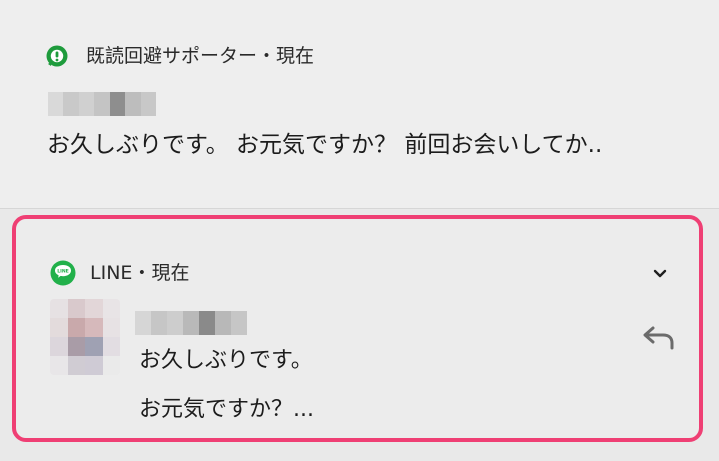  What do you see at coordinates (226, 360) in the screenshot?
I see `message-line-1: お久しぶりです。` at bounding box center [226, 360].